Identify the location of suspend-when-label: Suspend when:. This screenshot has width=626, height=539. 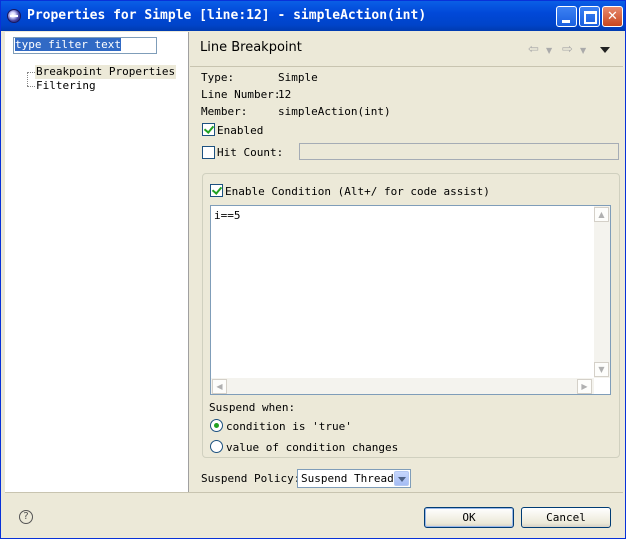
(252, 407).